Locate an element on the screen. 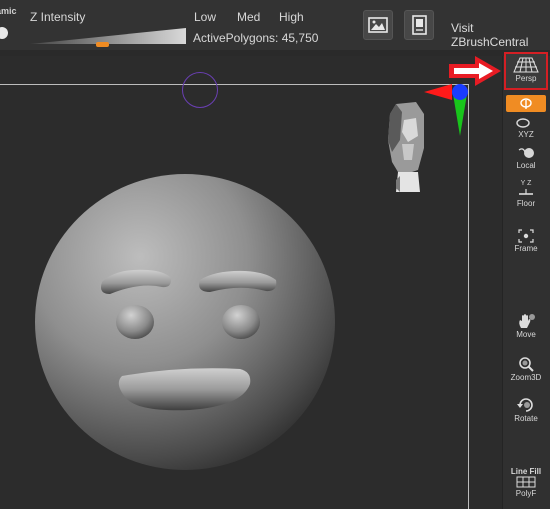 The image size is (550, 509). hand-move-icon is located at coordinates (527, 321).